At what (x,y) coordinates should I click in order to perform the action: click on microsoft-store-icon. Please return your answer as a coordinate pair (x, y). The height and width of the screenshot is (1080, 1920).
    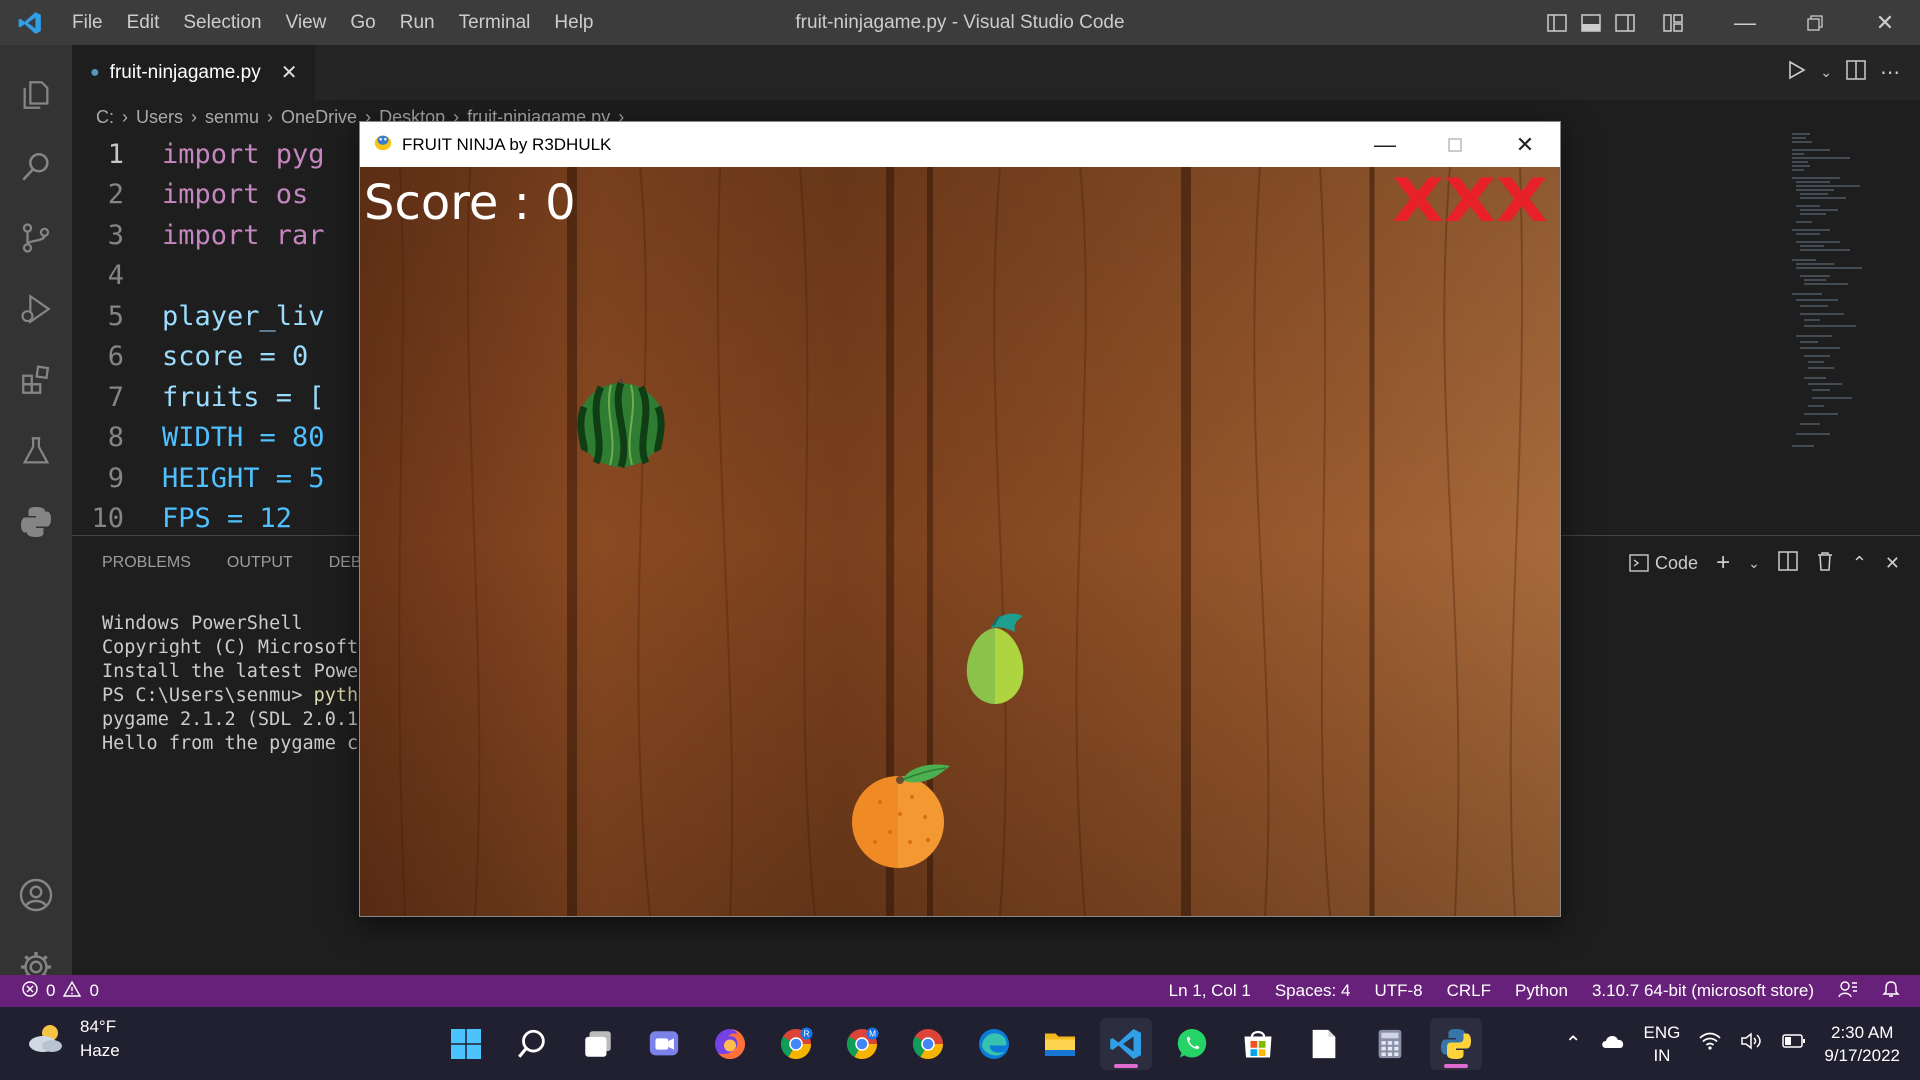
    Looking at the image, I should click on (1258, 1044).